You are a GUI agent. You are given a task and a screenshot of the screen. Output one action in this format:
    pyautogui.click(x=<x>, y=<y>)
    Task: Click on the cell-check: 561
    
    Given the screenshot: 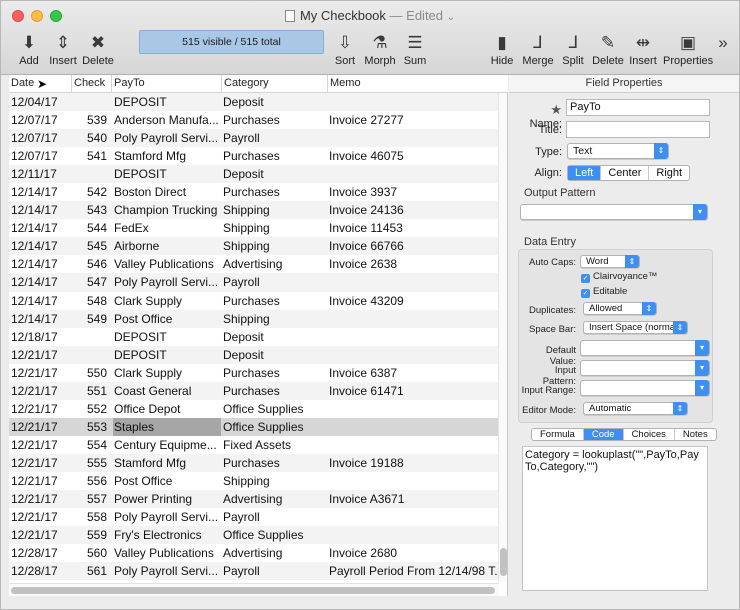 What is the action you would take?
    pyautogui.click(x=90, y=571)
    